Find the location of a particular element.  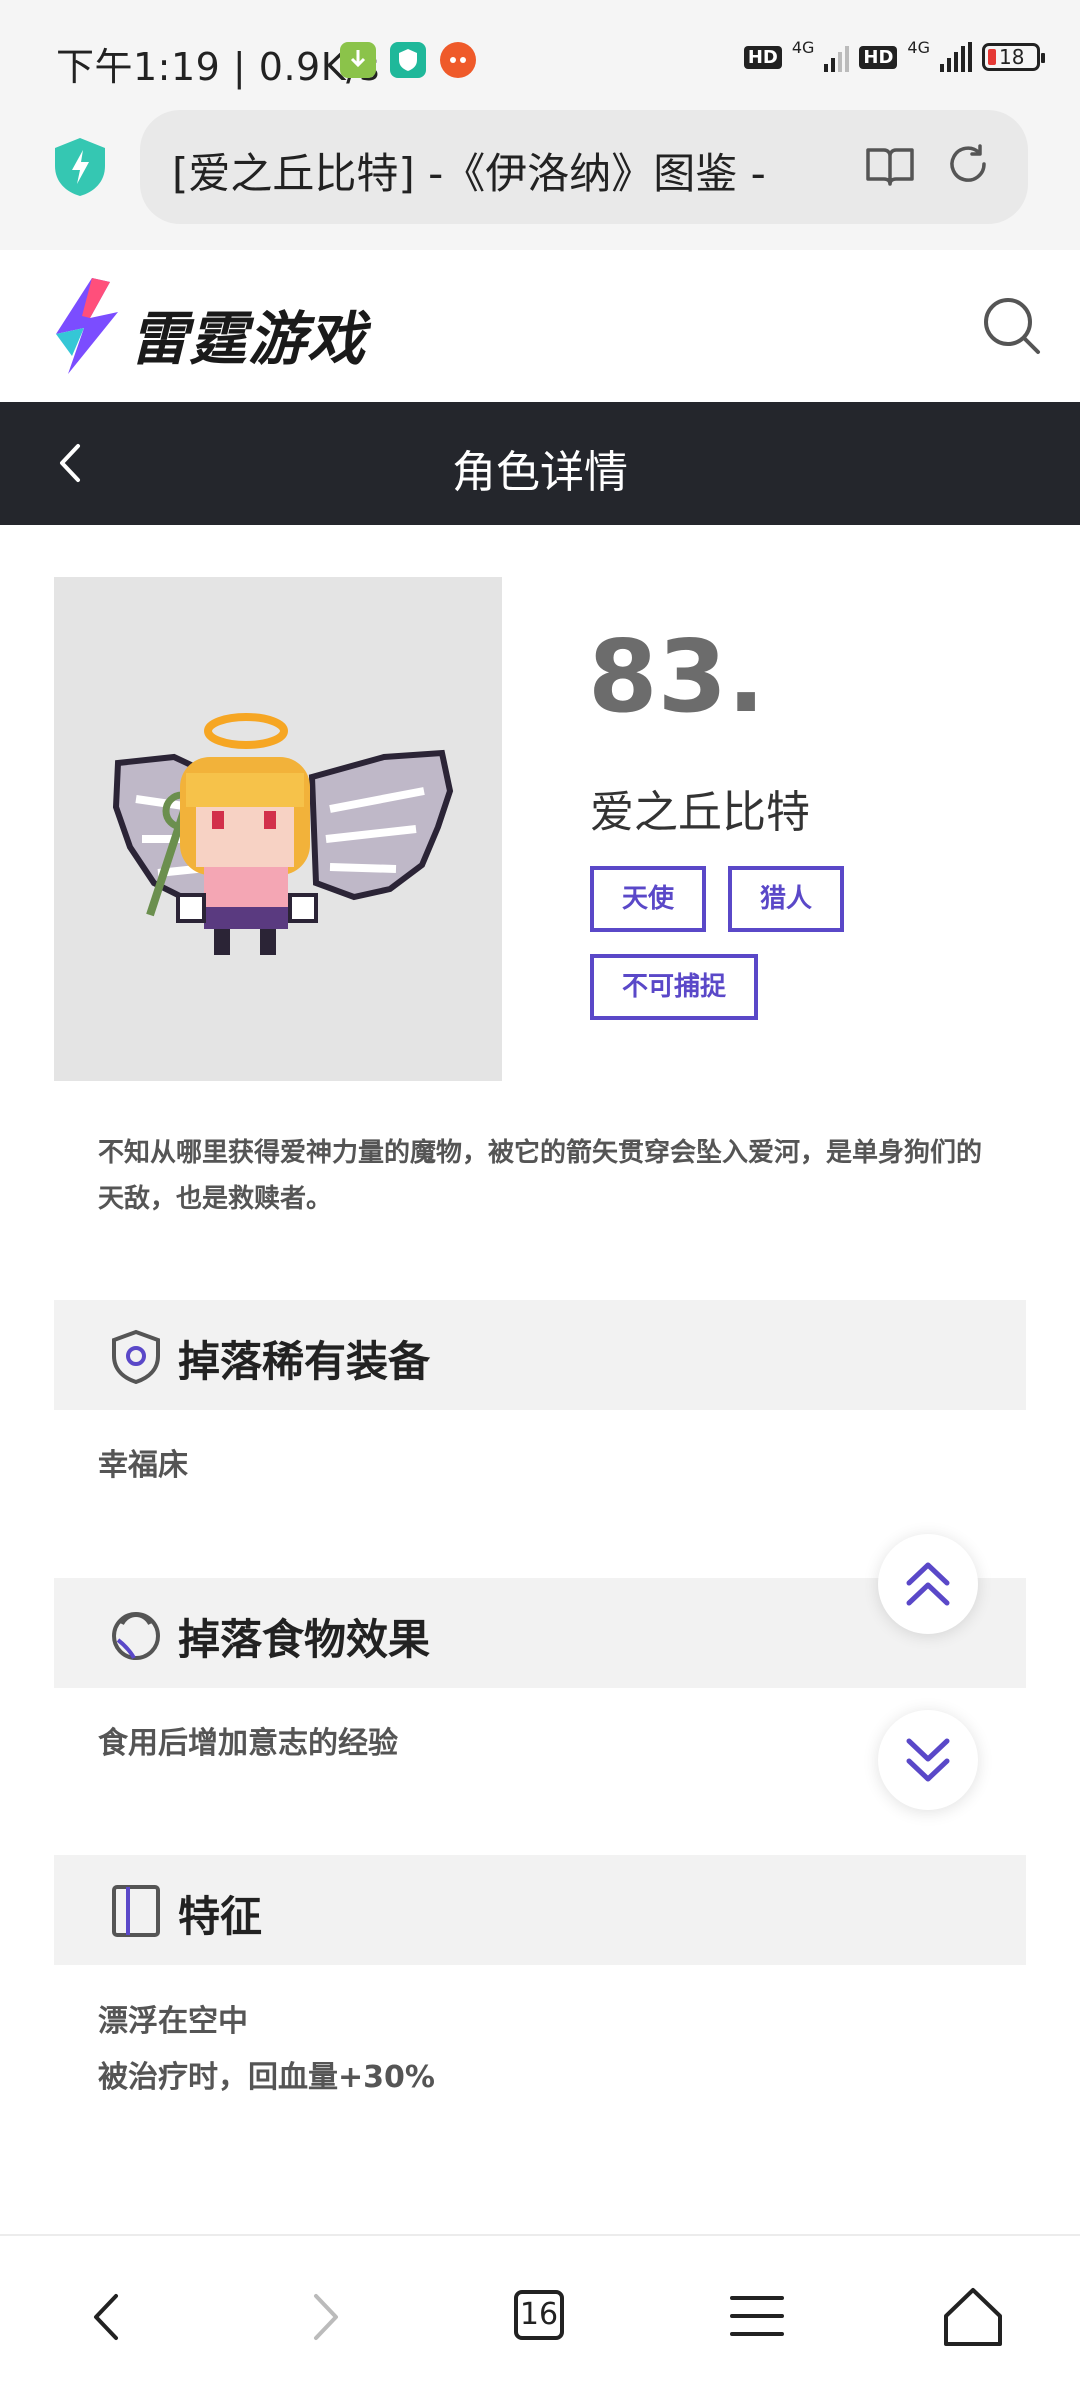

browser-bottom-nav: 16 is located at coordinates (540, 2318).